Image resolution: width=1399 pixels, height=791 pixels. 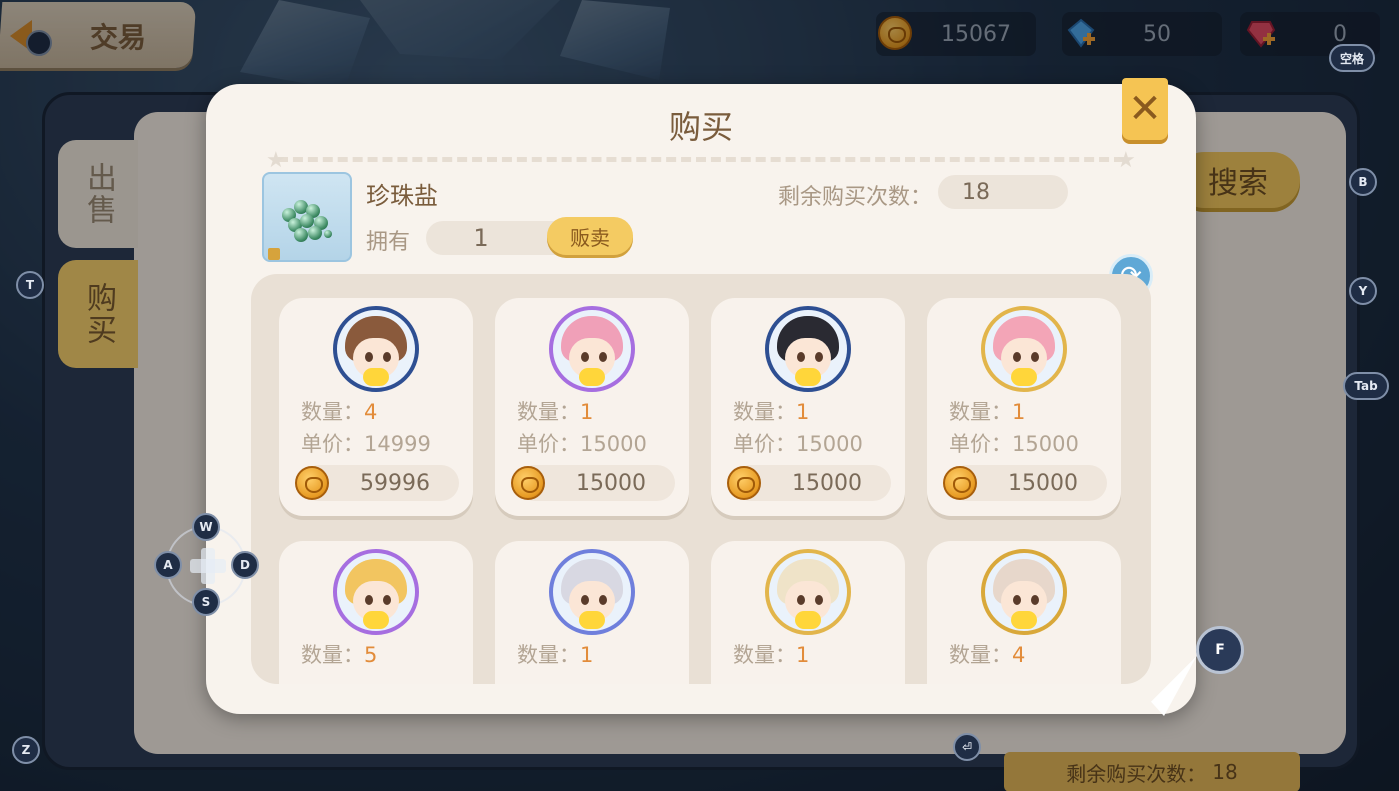 What do you see at coordinates (274, 254) in the screenshot?
I see `rarity-star-icon` at bounding box center [274, 254].